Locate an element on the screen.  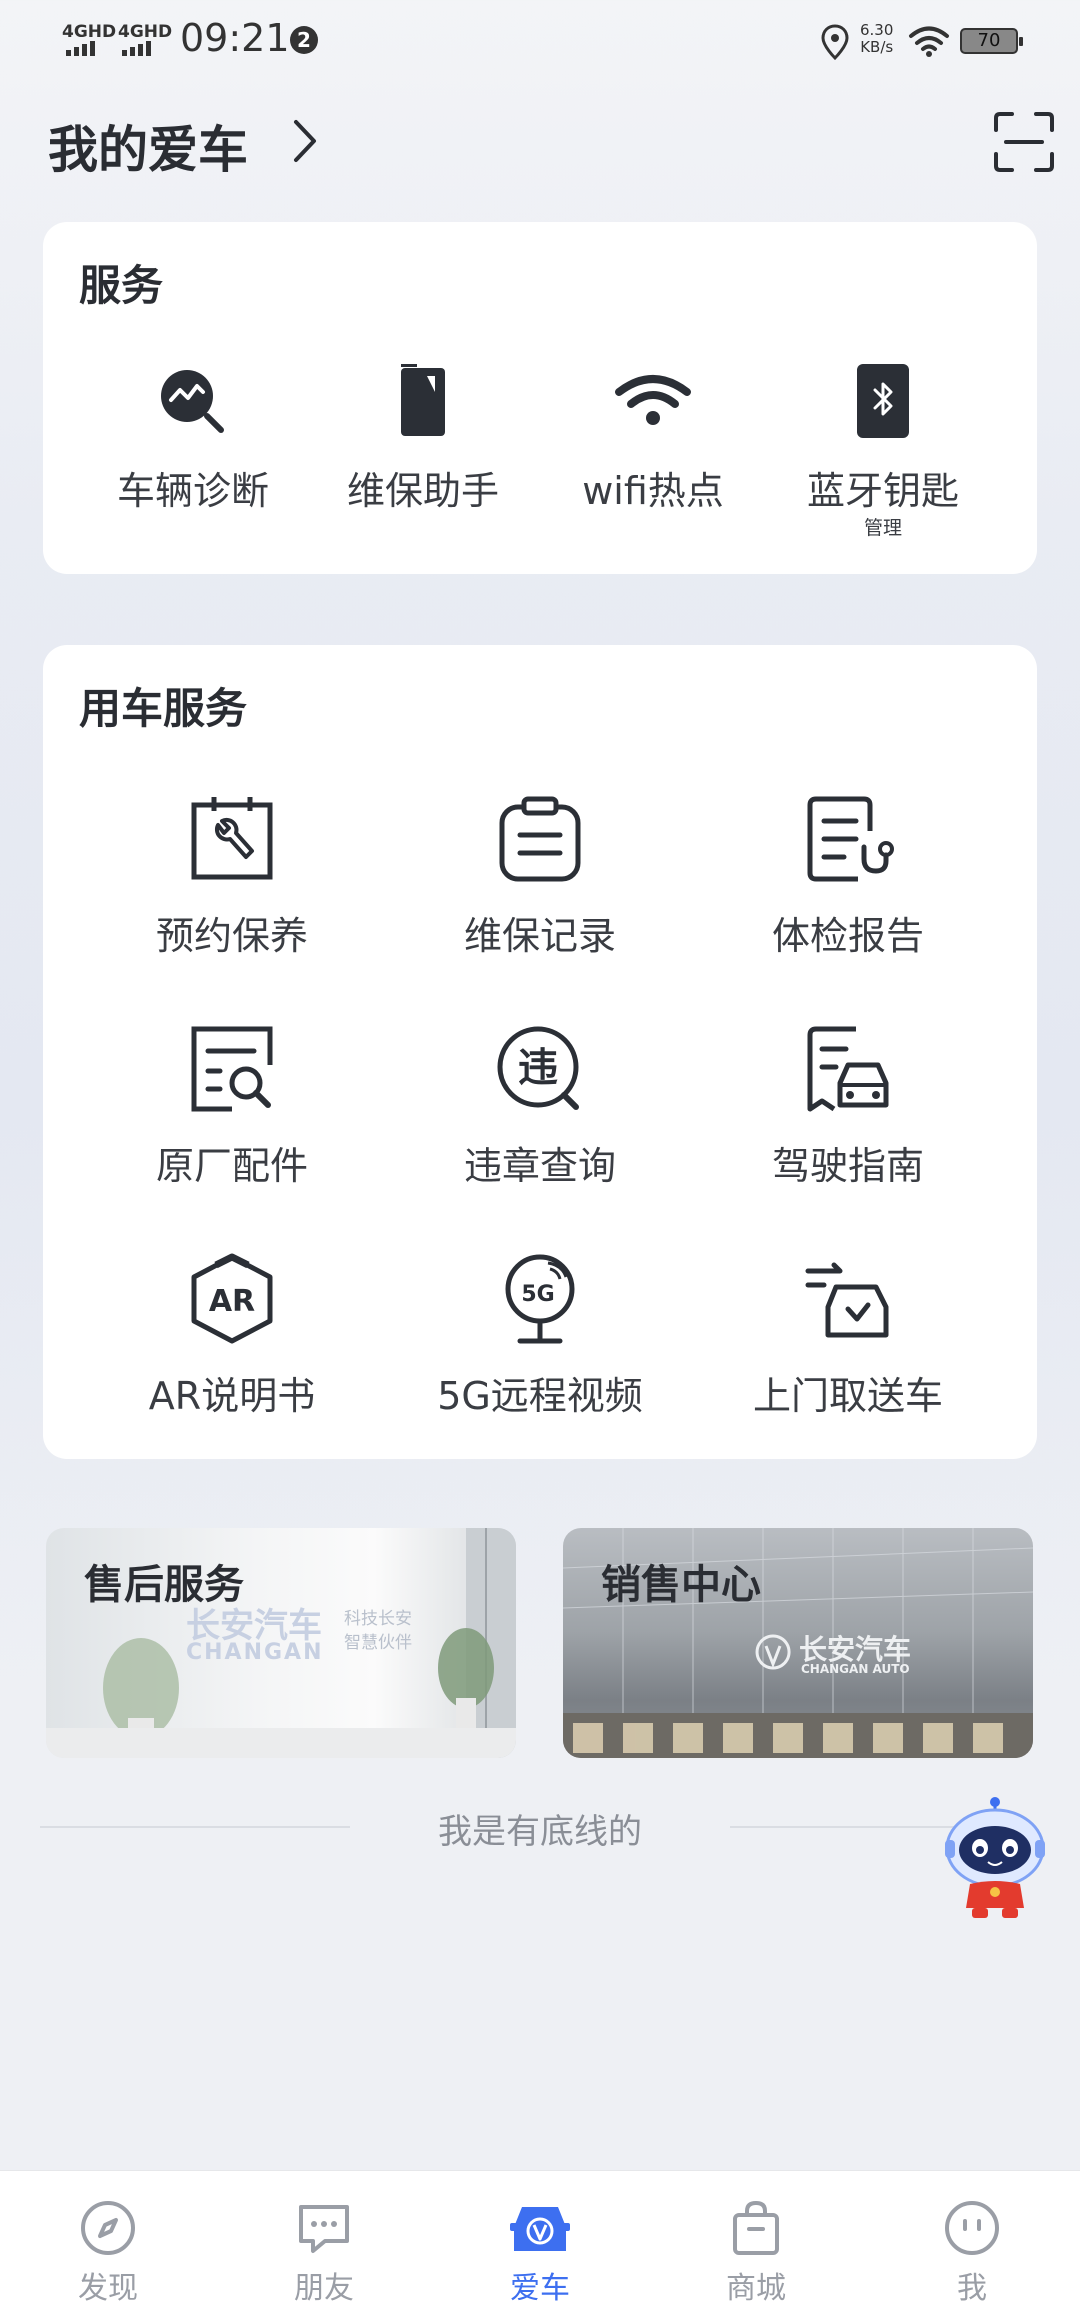
5g-camera-icon: 5G is located at coordinates (540, 1299).